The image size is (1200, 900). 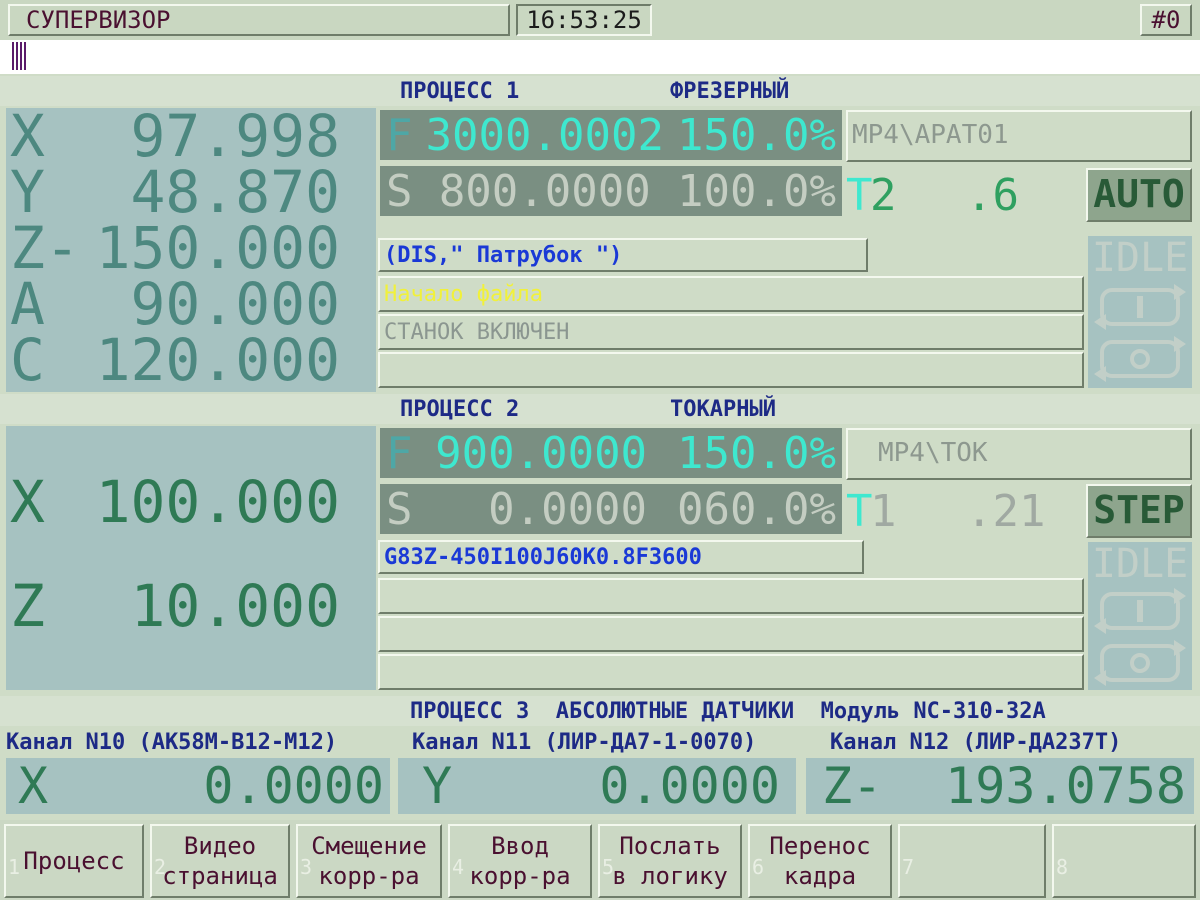 What do you see at coordinates (883, 511) in the screenshot?
I see `tool-number: 1` at bounding box center [883, 511].